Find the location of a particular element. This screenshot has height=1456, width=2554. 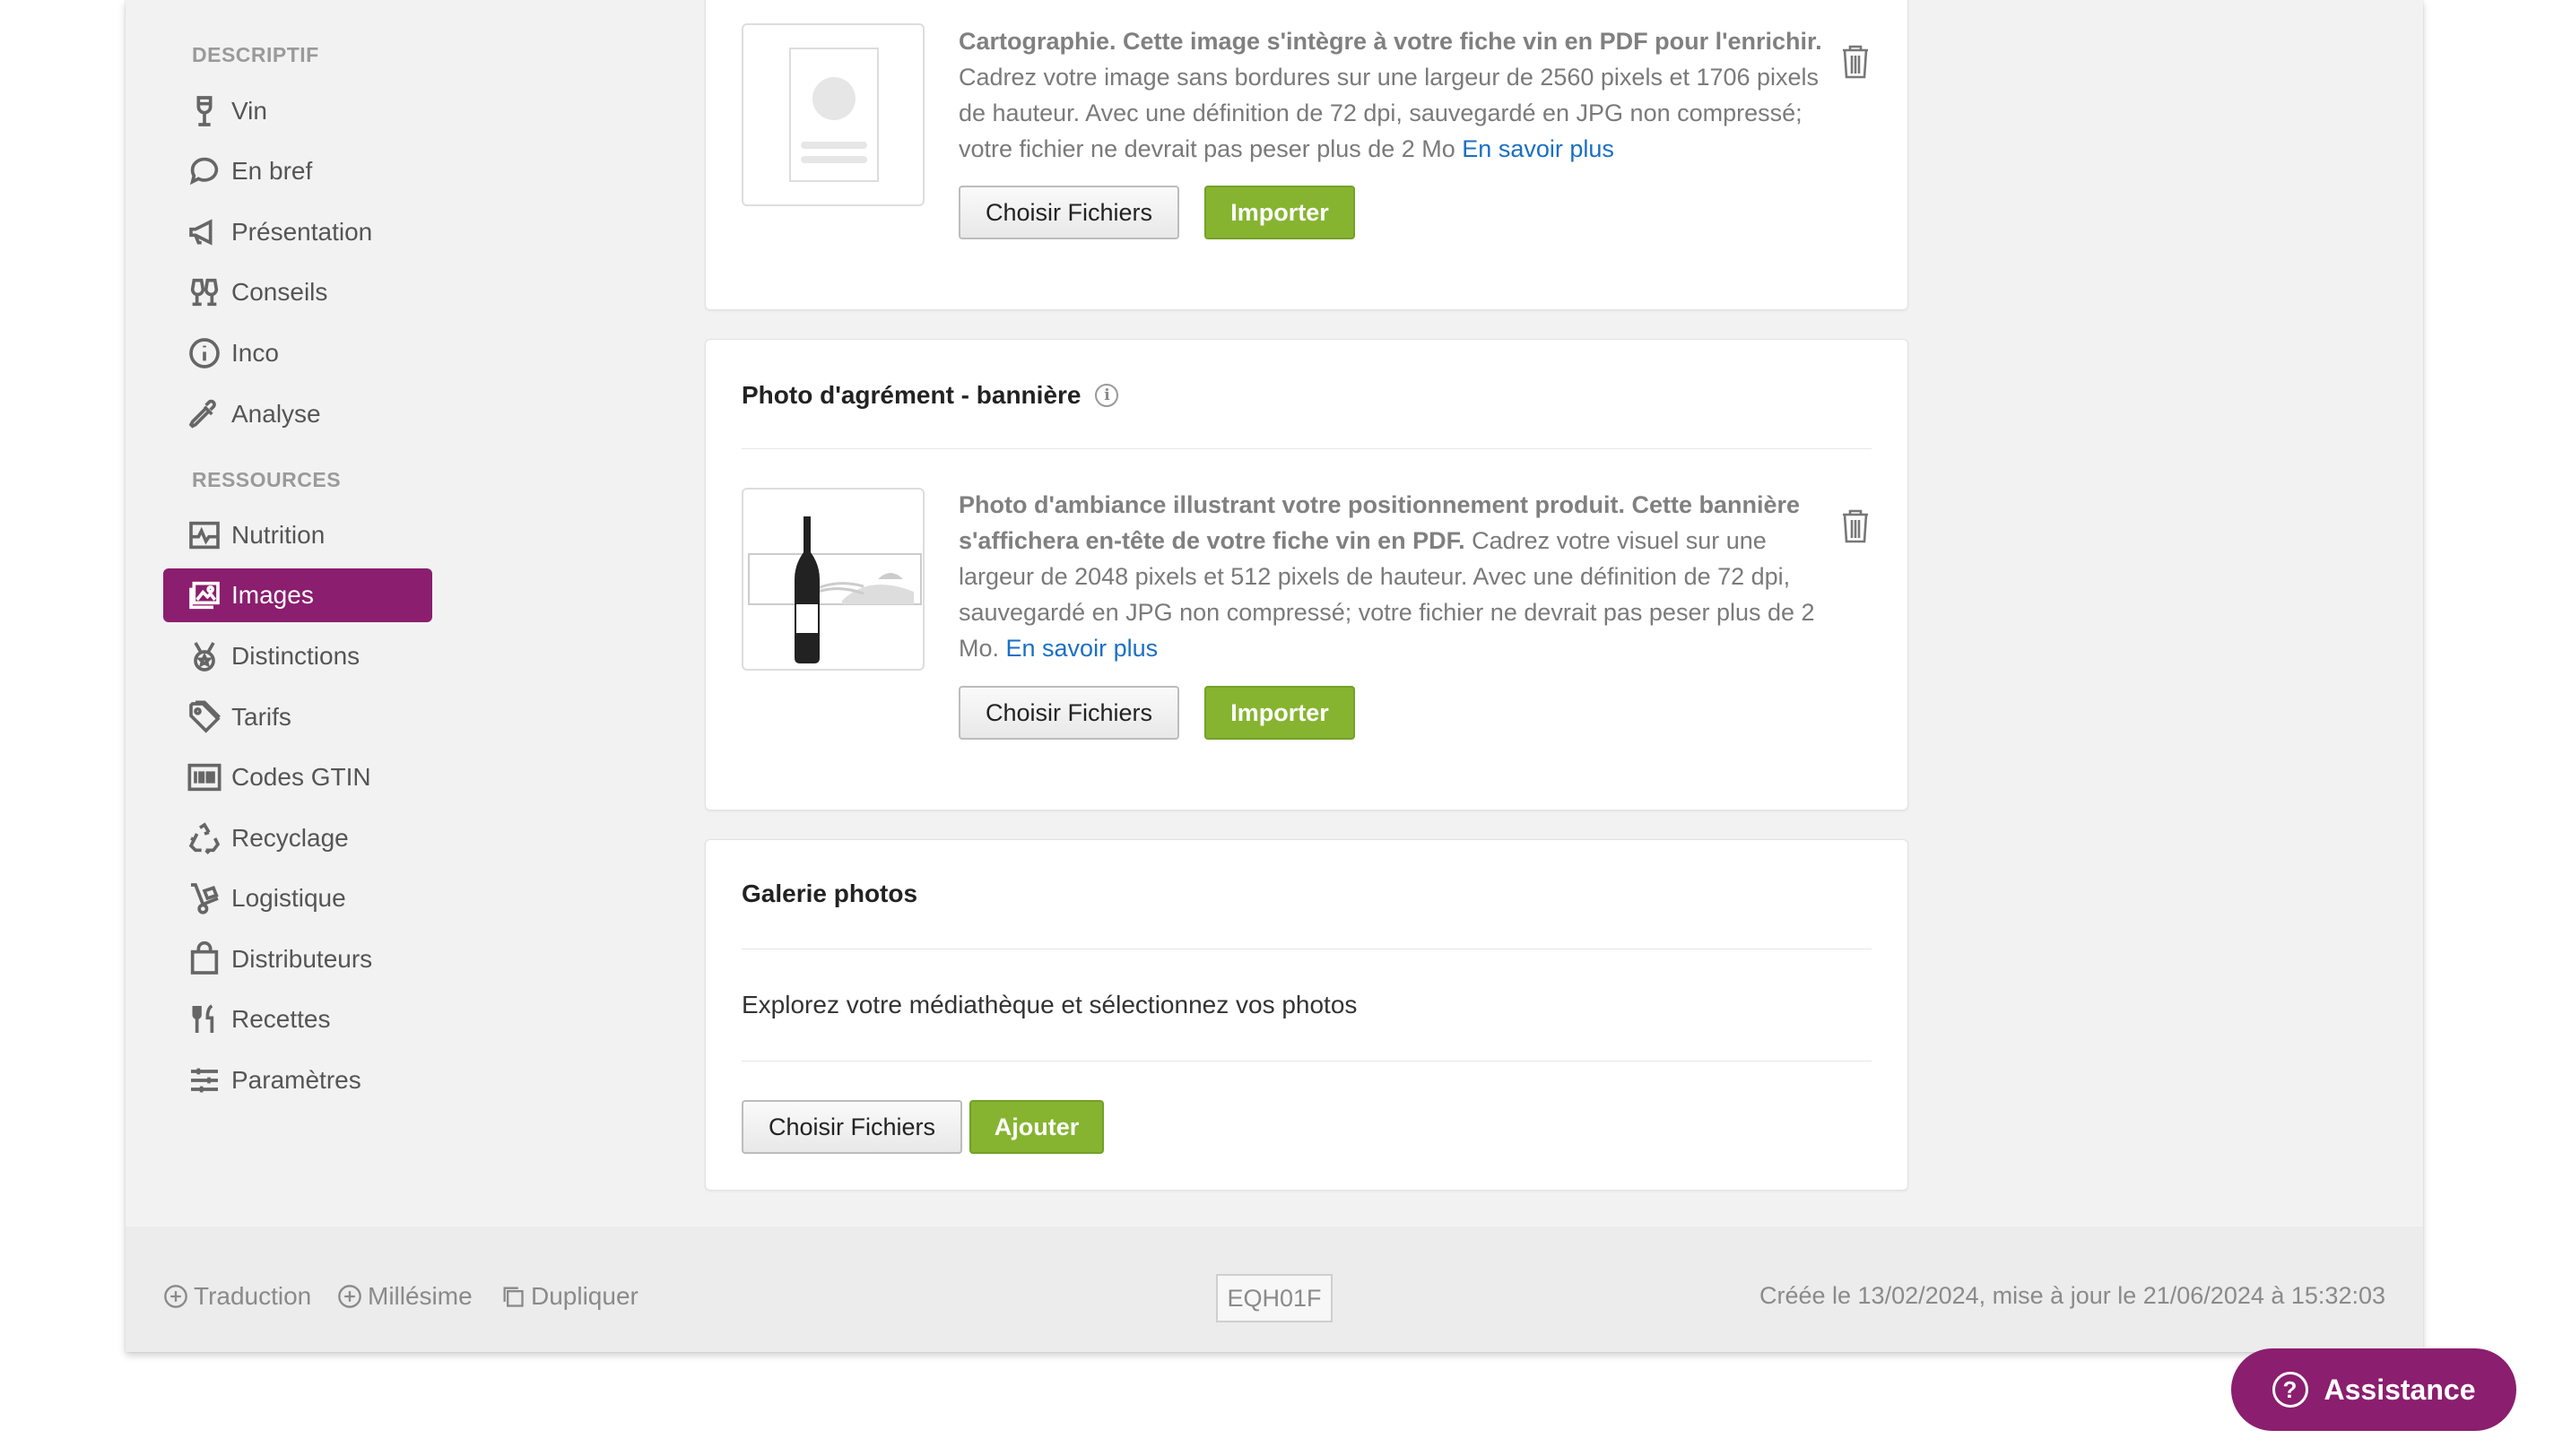

copy-icon is located at coordinates (513, 1297).